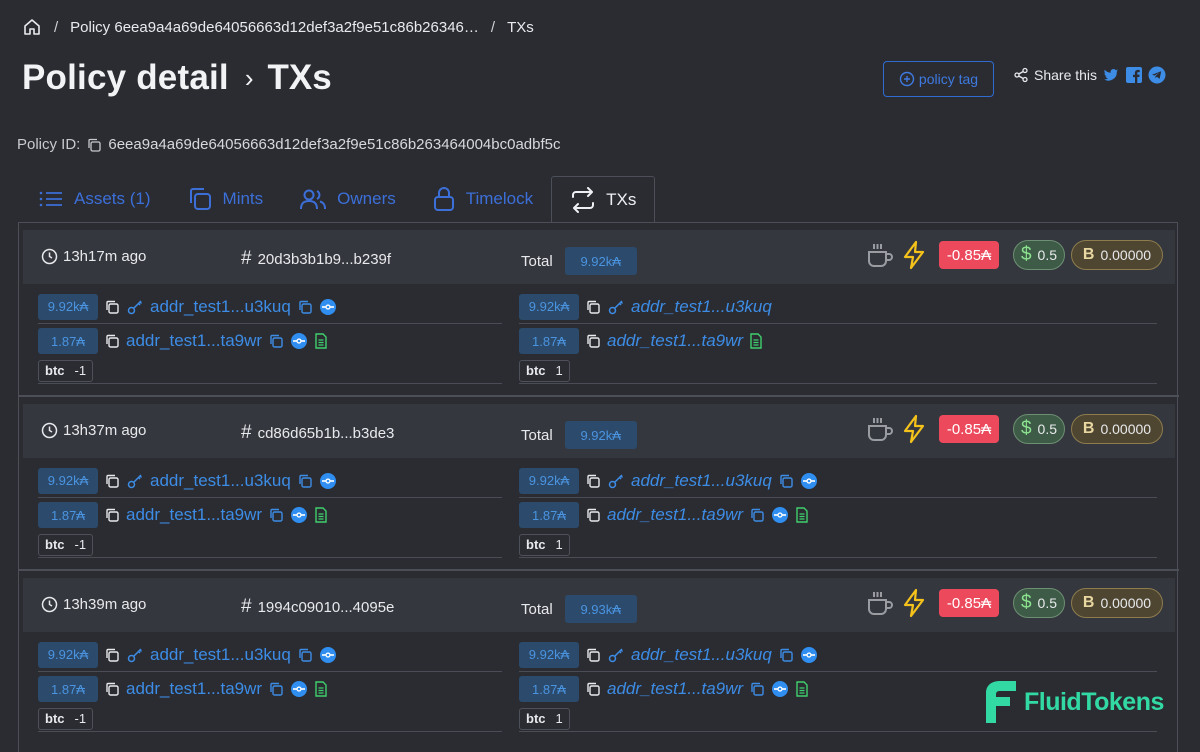 The height and width of the screenshot is (752, 1200). What do you see at coordinates (579, 261) in the screenshot?
I see `tx-total: Total 9.92k₳` at bounding box center [579, 261].